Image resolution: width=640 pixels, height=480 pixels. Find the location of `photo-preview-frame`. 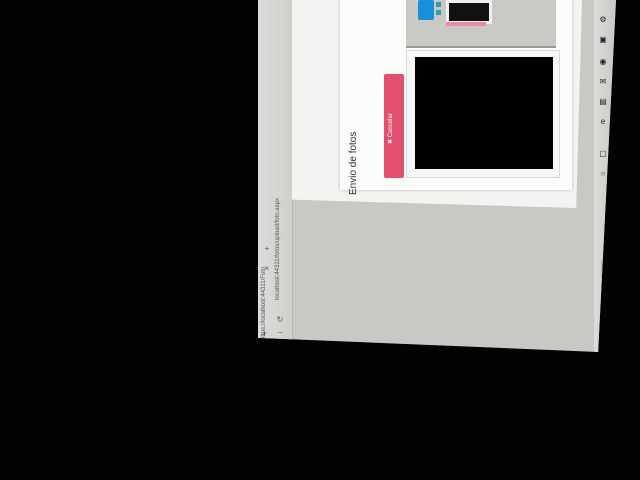

photo-preview-frame is located at coordinates (483, 114).